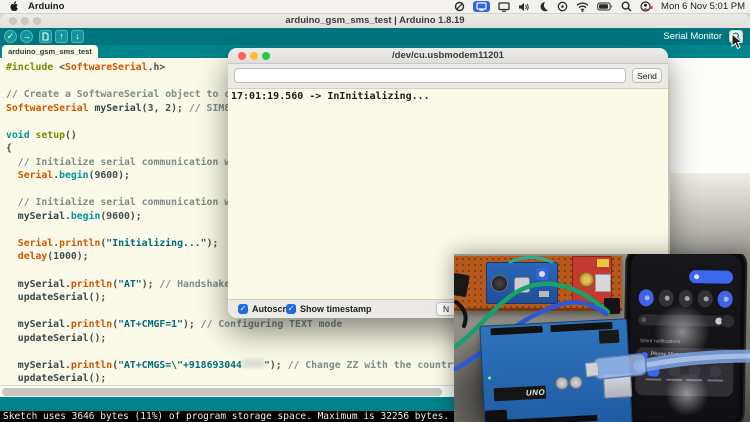 Image resolution: width=750 pixels, height=422 pixels. I want to click on record-icon, so click(459, 6).